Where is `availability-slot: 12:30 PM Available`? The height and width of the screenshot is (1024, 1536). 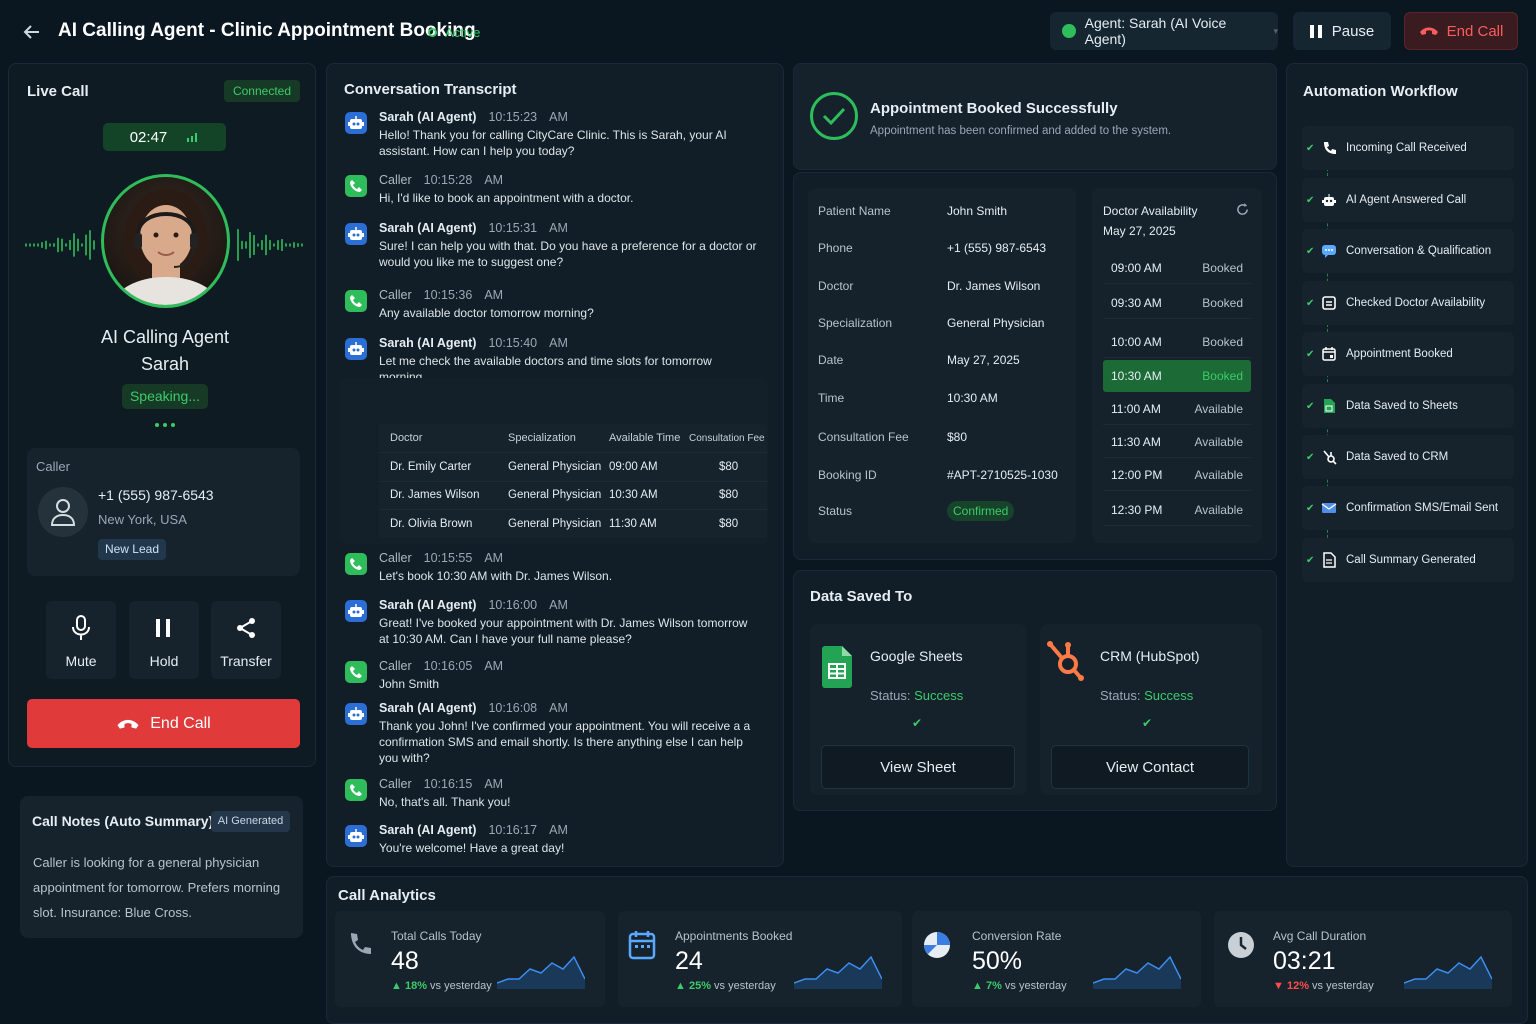 availability-slot: 12:30 PM Available is located at coordinates (1177, 510).